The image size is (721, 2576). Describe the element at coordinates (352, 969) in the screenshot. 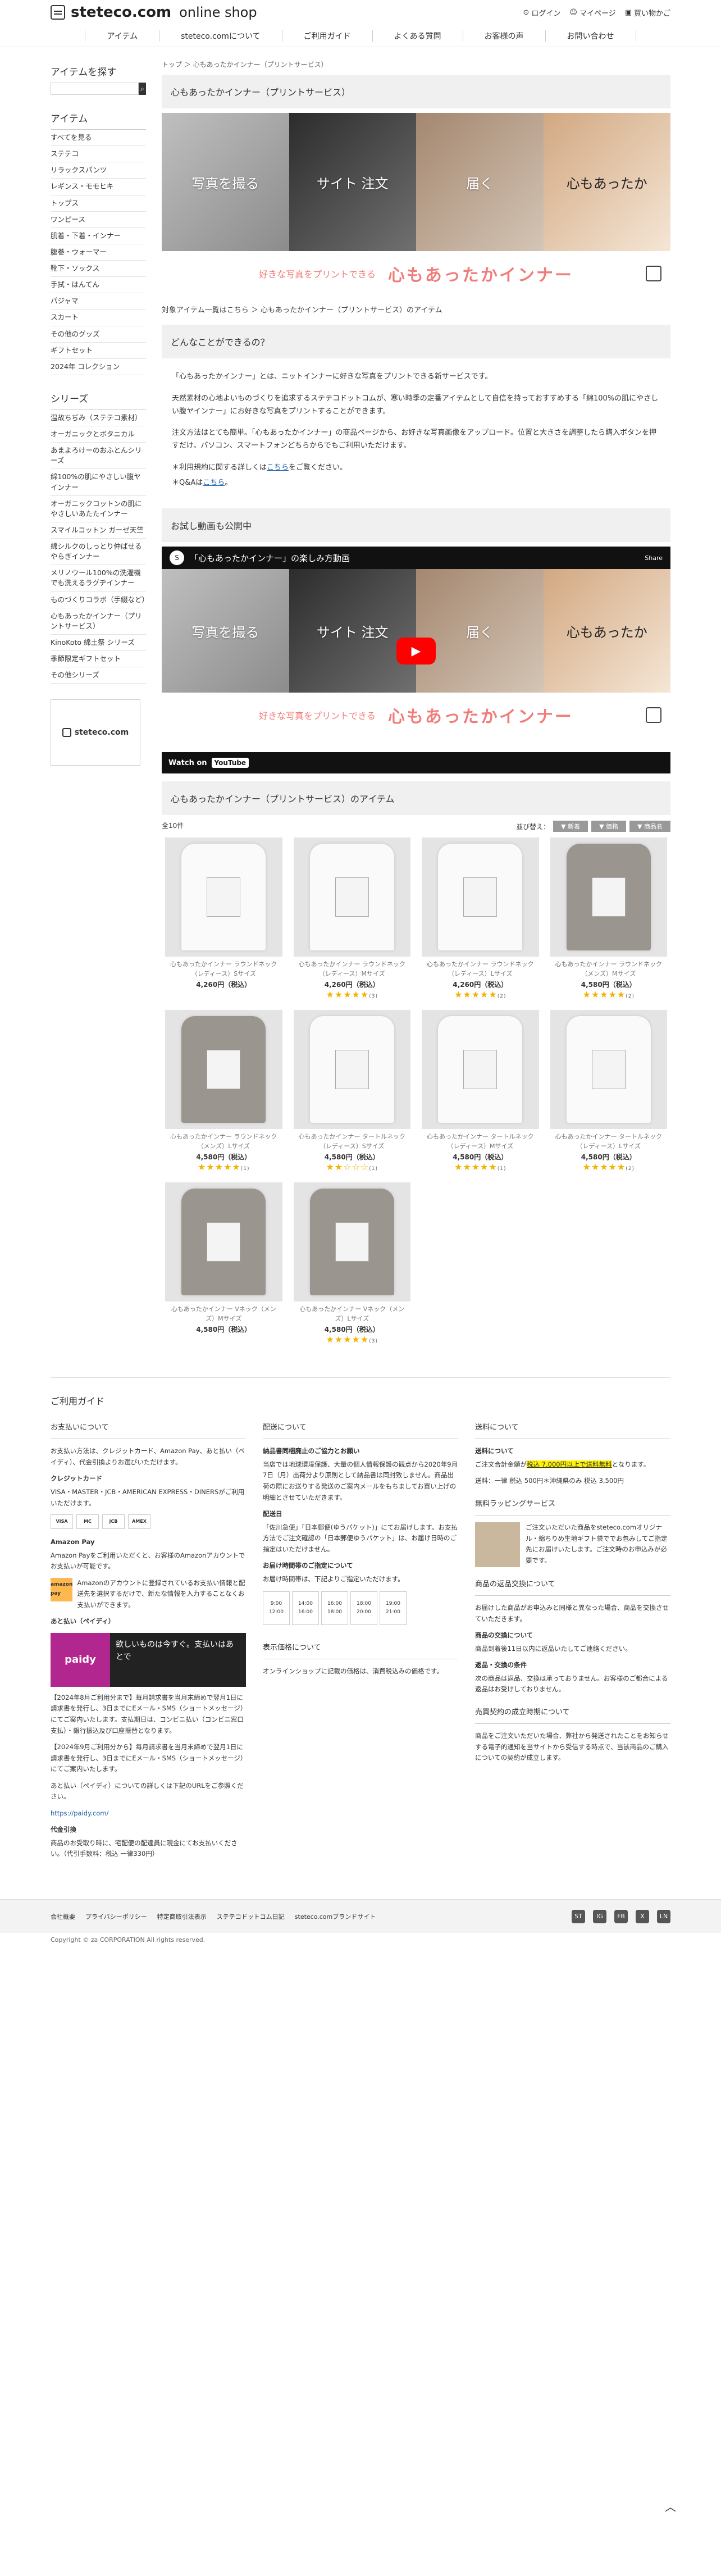

I see `product-name: 心もあったかインナー ラウンドネック（レディース）Mサイズ` at that location.